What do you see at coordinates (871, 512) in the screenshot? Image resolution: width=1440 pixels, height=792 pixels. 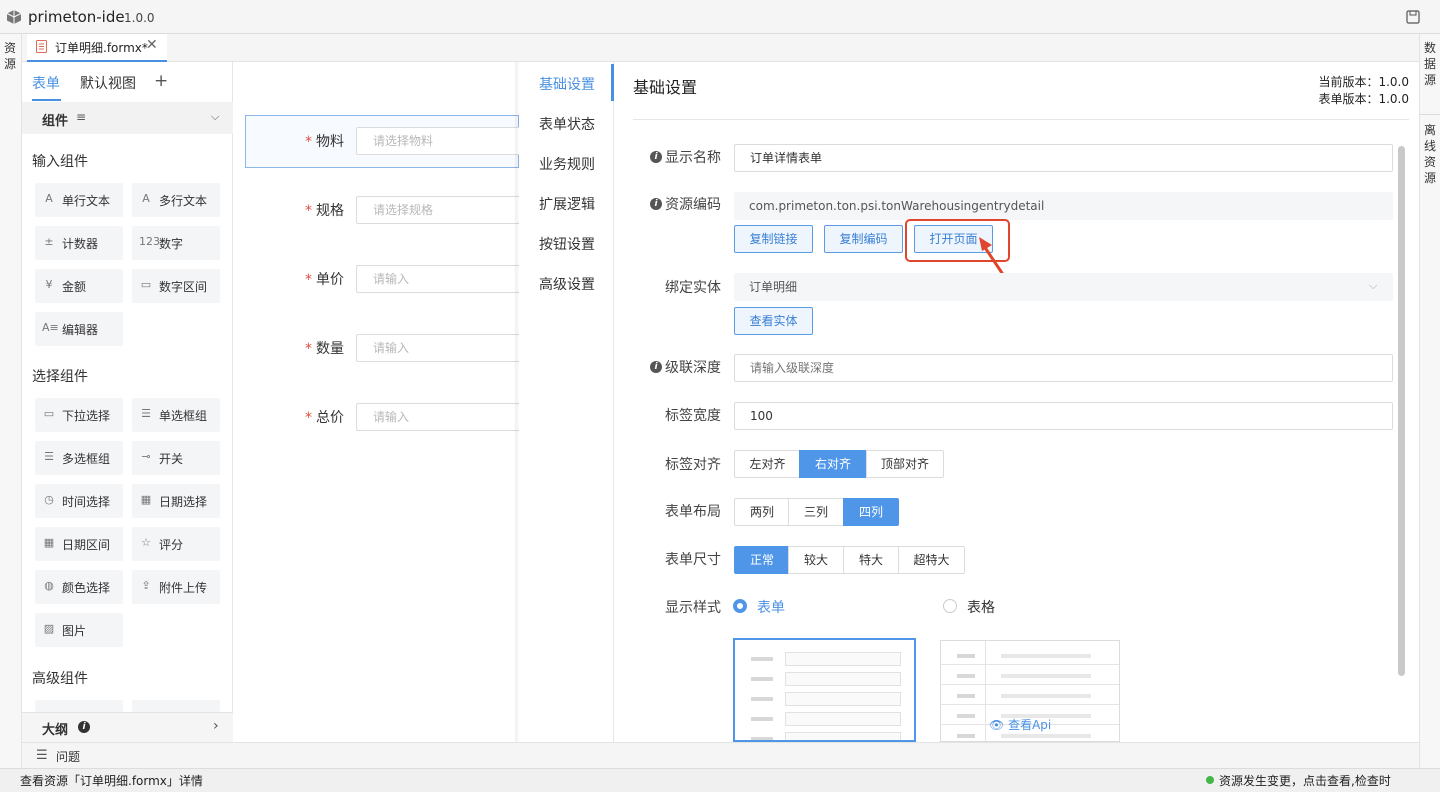 I see `segment-option: 四列` at bounding box center [871, 512].